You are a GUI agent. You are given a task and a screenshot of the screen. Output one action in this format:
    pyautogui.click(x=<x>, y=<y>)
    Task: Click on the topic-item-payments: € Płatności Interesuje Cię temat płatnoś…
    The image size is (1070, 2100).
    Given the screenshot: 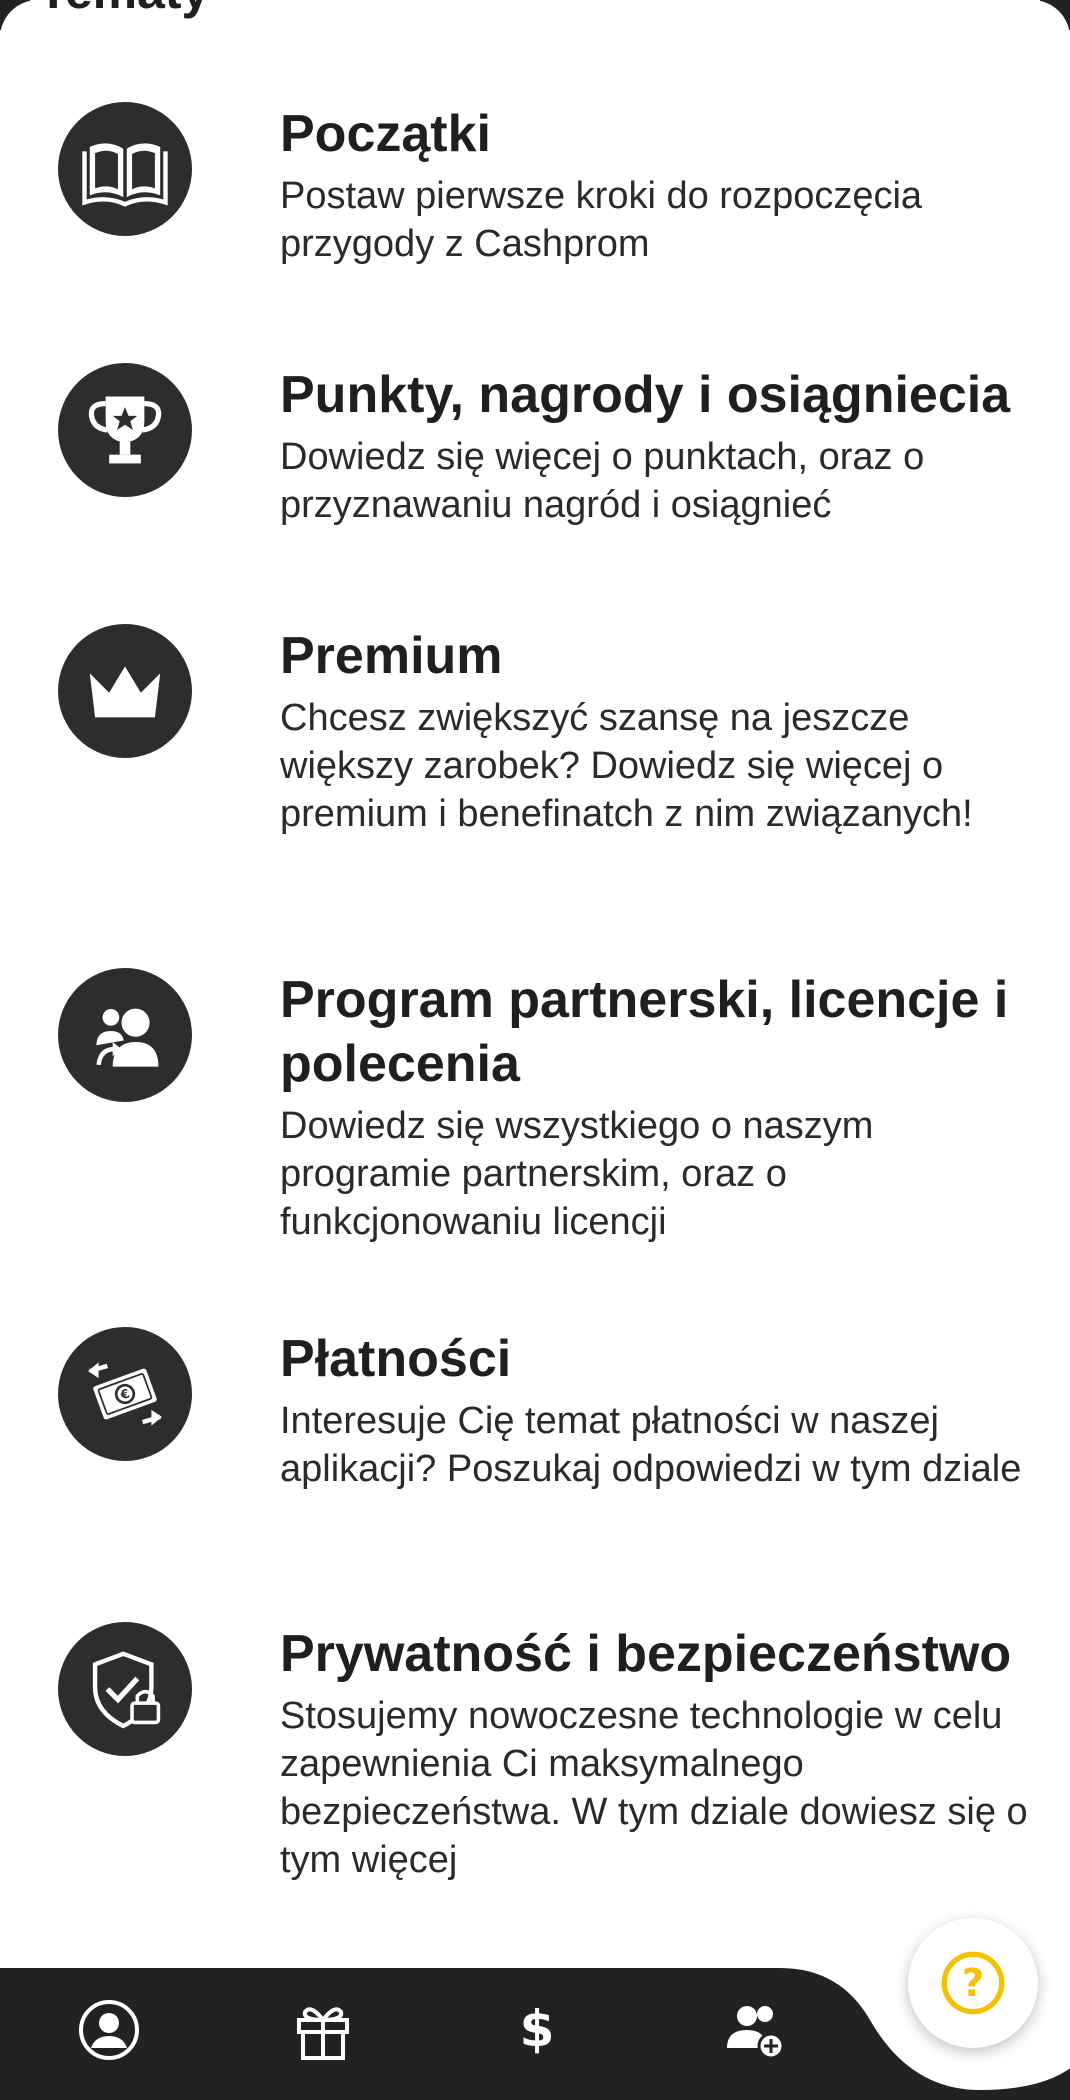 What is the action you would take?
    pyautogui.click(x=558, y=1410)
    